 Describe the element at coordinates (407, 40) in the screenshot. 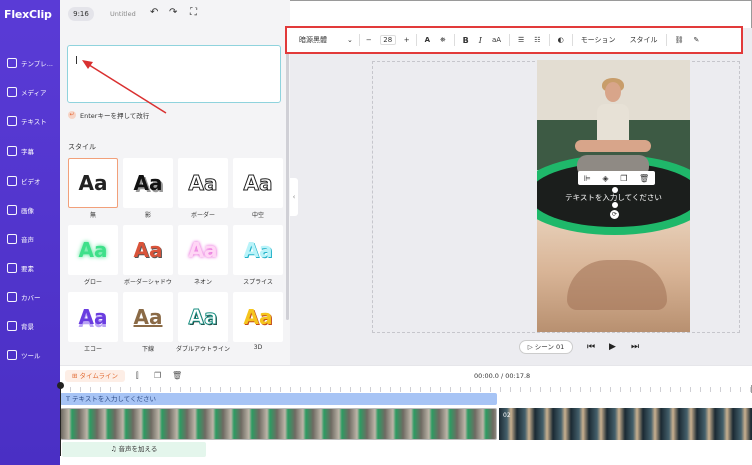

I see `font-size-increase-button: +` at that location.